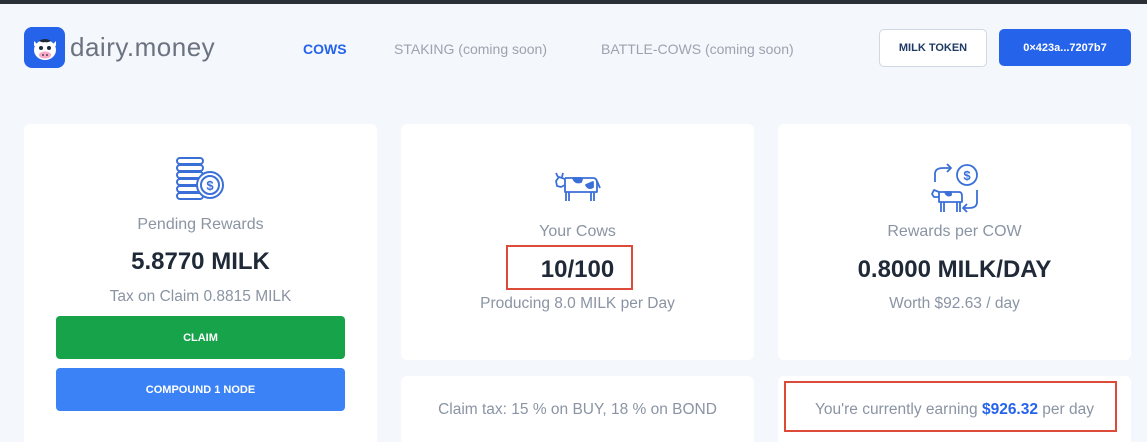  Describe the element at coordinates (200, 261) in the screenshot. I see `pending-rewards-value: 5.8770 MILK` at that location.